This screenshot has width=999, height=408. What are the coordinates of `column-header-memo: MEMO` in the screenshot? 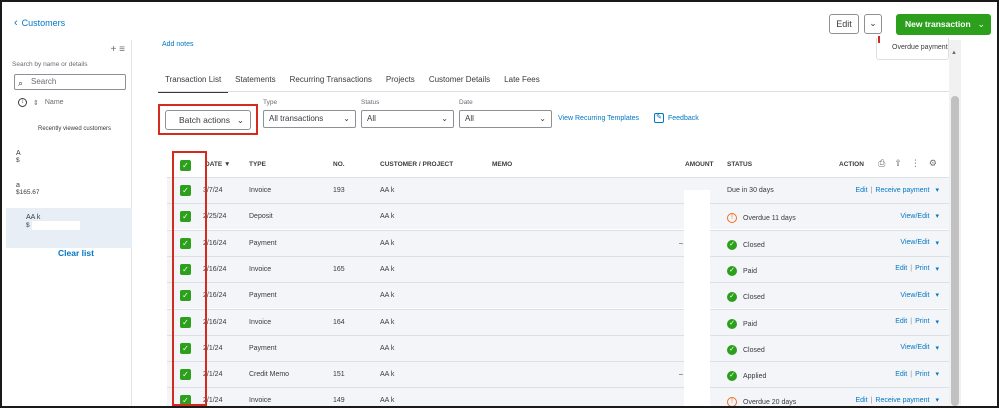 It's located at (502, 164).